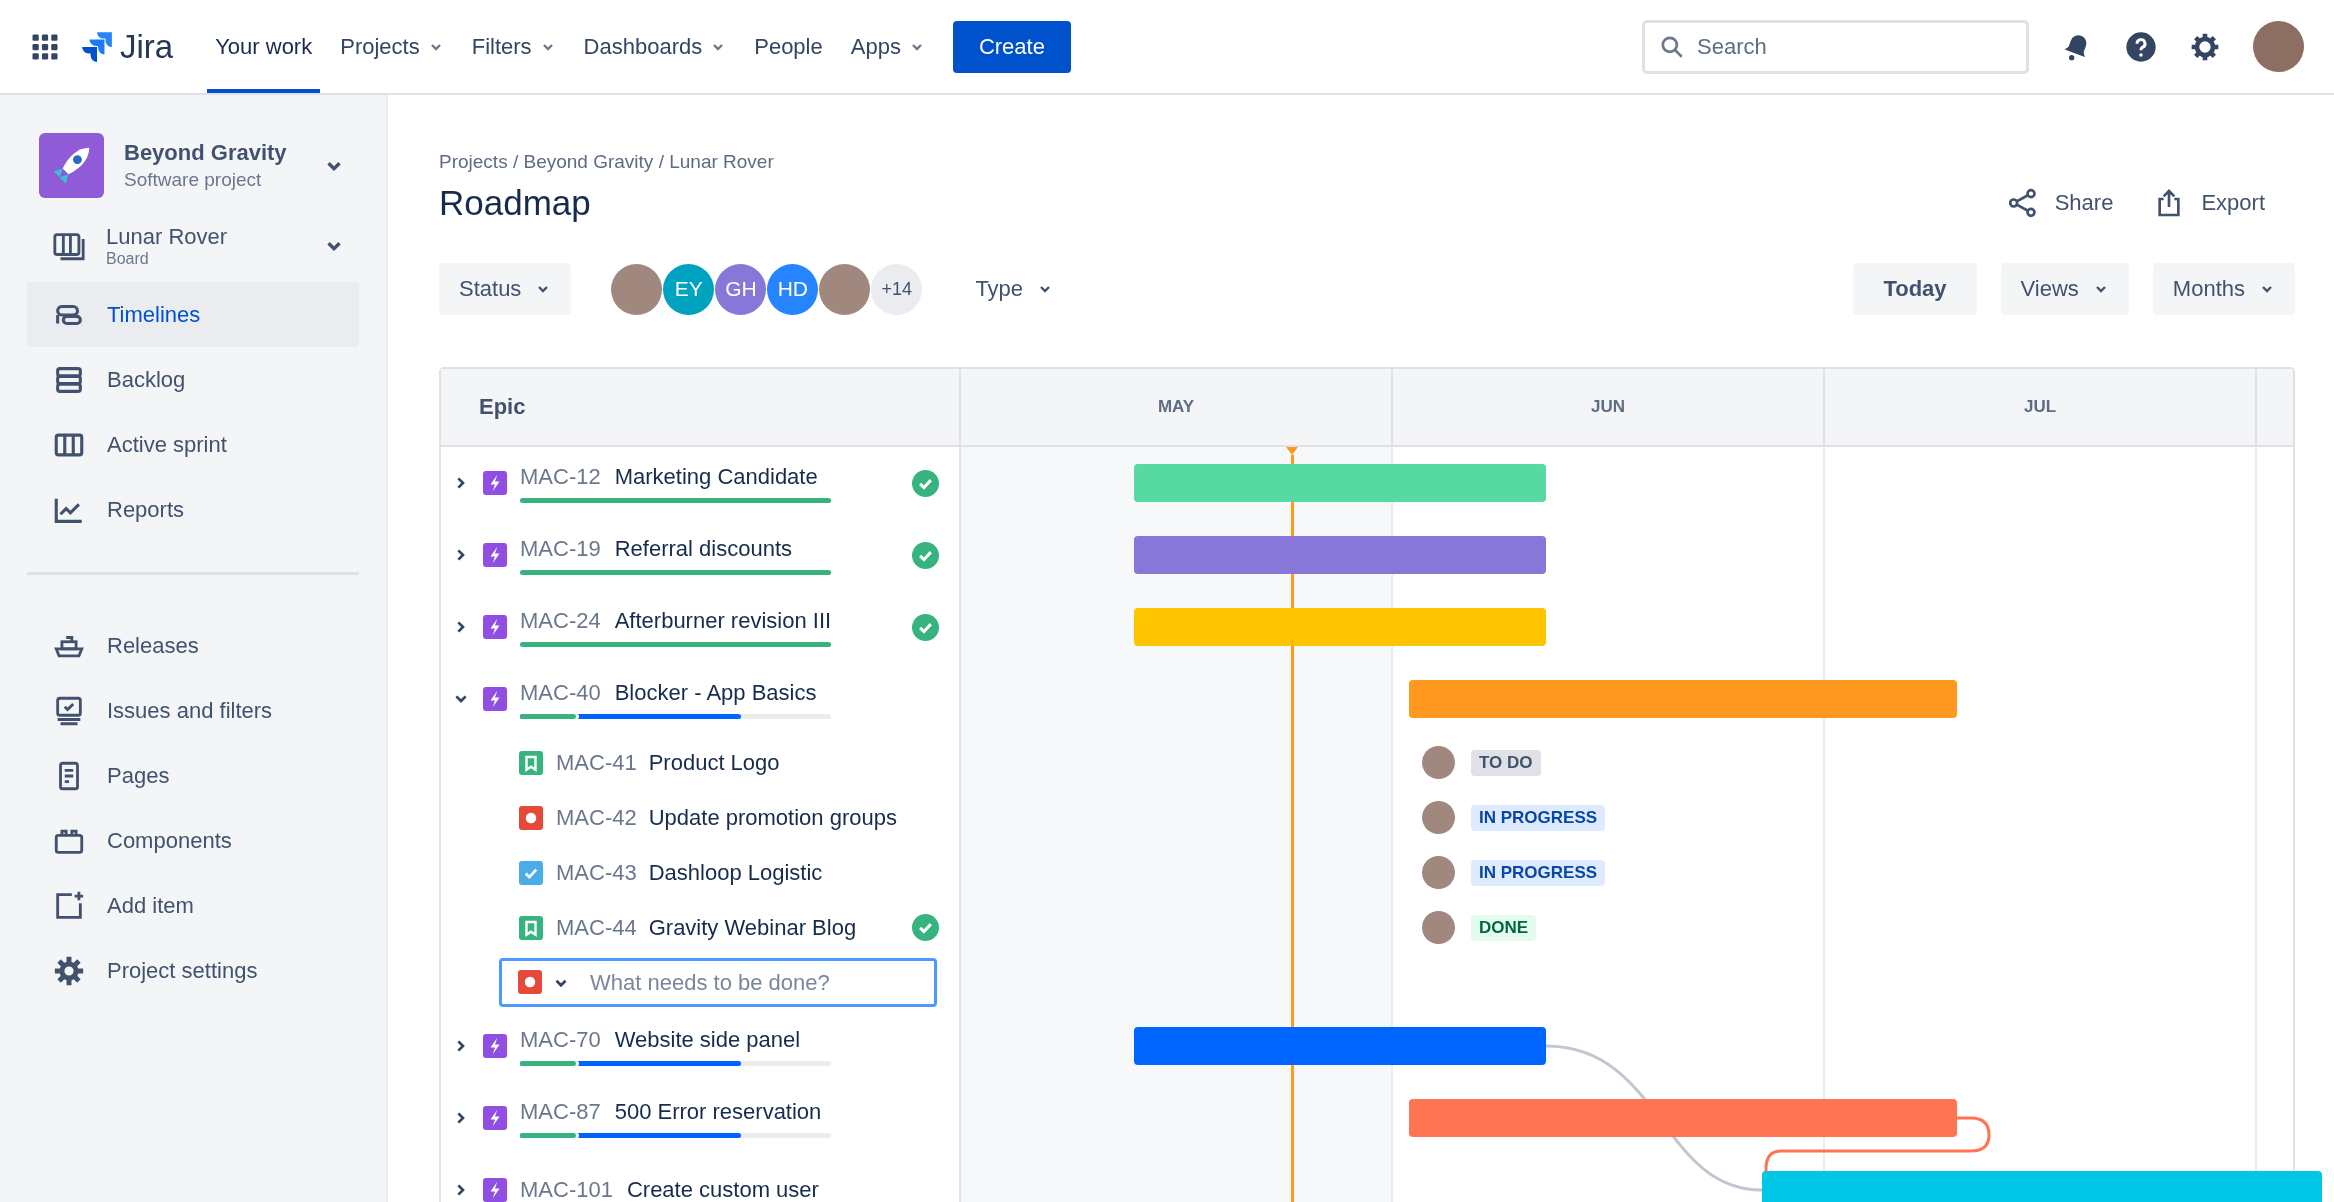 The image size is (2334, 1202). What do you see at coordinates (502, 407) in the screenshot?
I see `column-header: Epic` at bounding box center [502, 407].